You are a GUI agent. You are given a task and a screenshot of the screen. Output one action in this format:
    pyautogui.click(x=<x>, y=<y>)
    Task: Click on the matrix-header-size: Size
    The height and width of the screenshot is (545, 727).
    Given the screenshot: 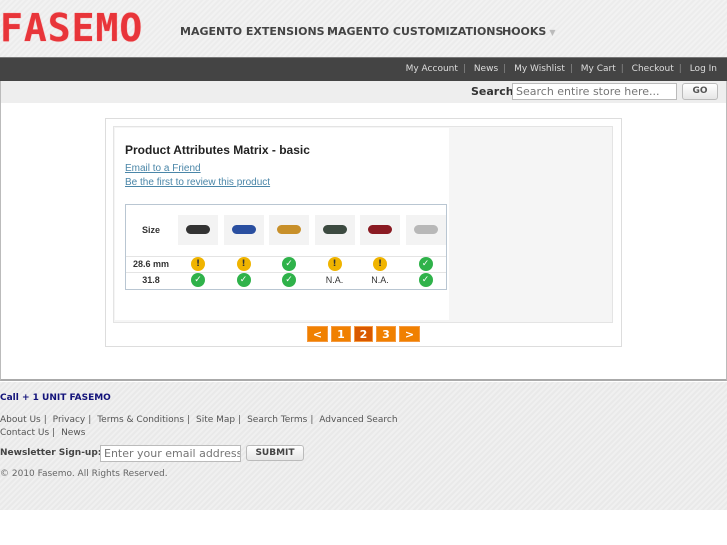 What is the action you would take?
    pyautogui.click(x=150, y=230)
    